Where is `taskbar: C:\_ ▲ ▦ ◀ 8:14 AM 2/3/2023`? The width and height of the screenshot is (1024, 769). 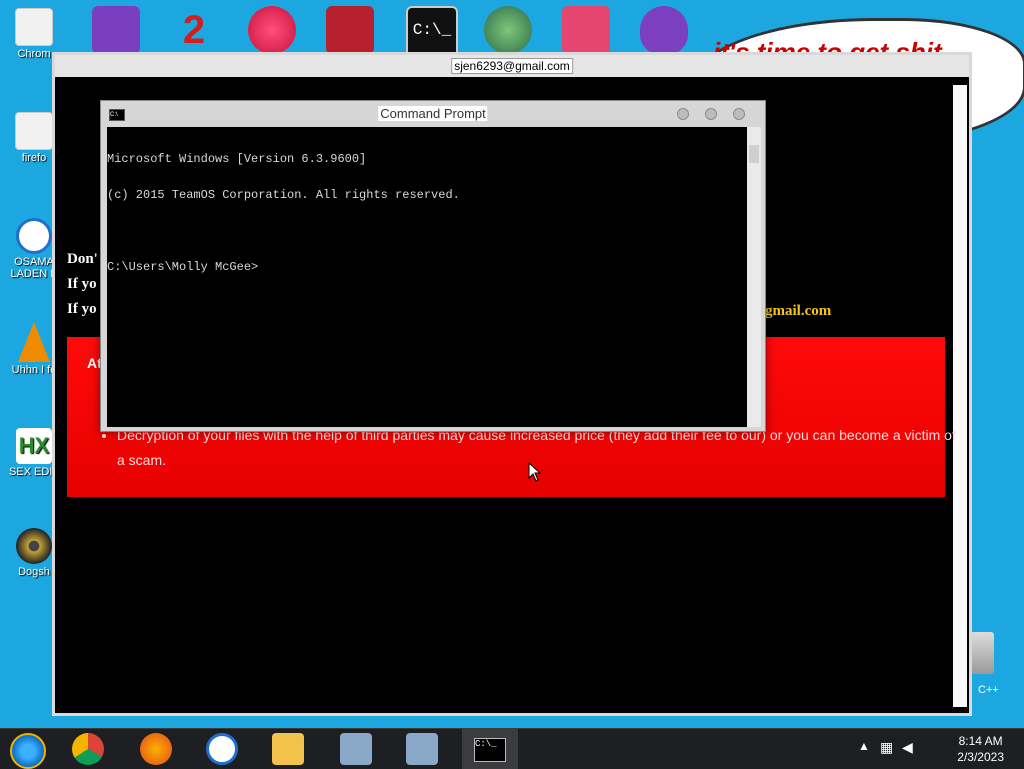
taskbar: C:\_ ▲ ▦ ◀ 8:14 AM 2/3/2023 is located at coordinates (512, 748).